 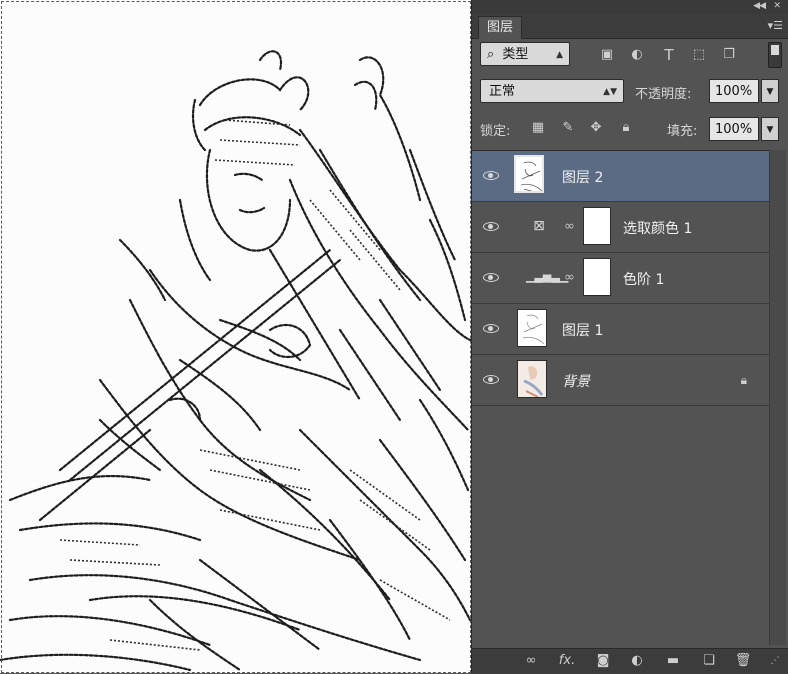 I want to click on search-icon: ⌕, so click(x=491, y=54).